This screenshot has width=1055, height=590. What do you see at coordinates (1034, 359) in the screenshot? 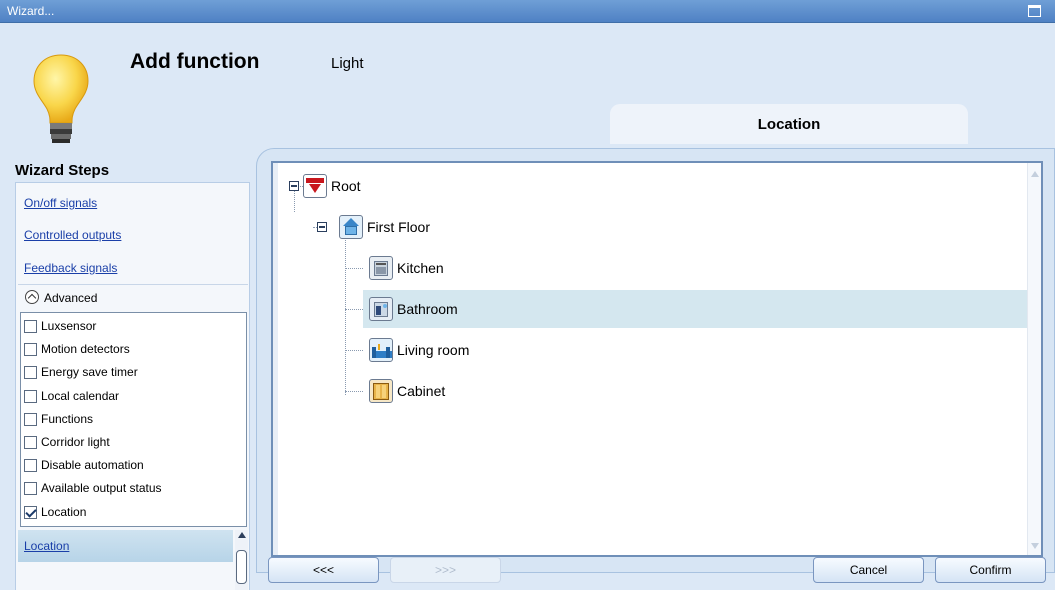
I see `tree-scrollbar` at bounding box center [1034, 359].